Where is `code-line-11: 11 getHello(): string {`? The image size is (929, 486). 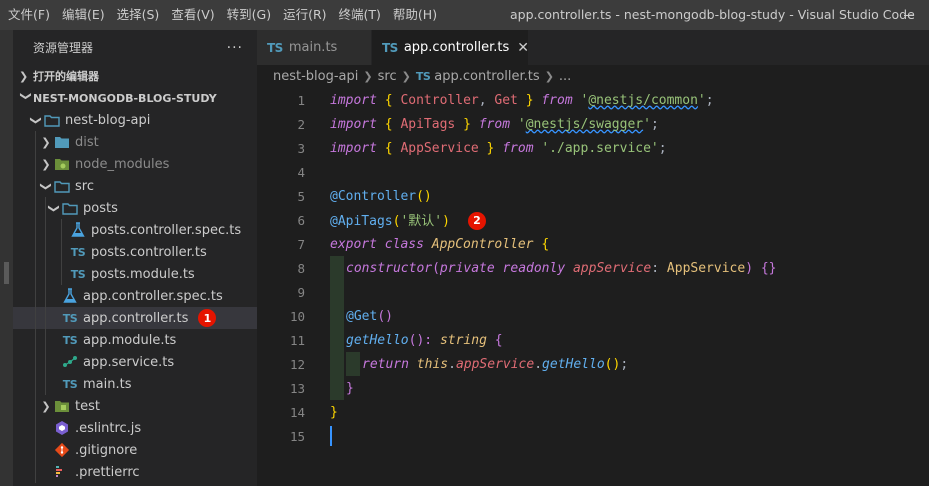
code-line-11: 11 getHello(): string { is located at coordinates (593, 340).